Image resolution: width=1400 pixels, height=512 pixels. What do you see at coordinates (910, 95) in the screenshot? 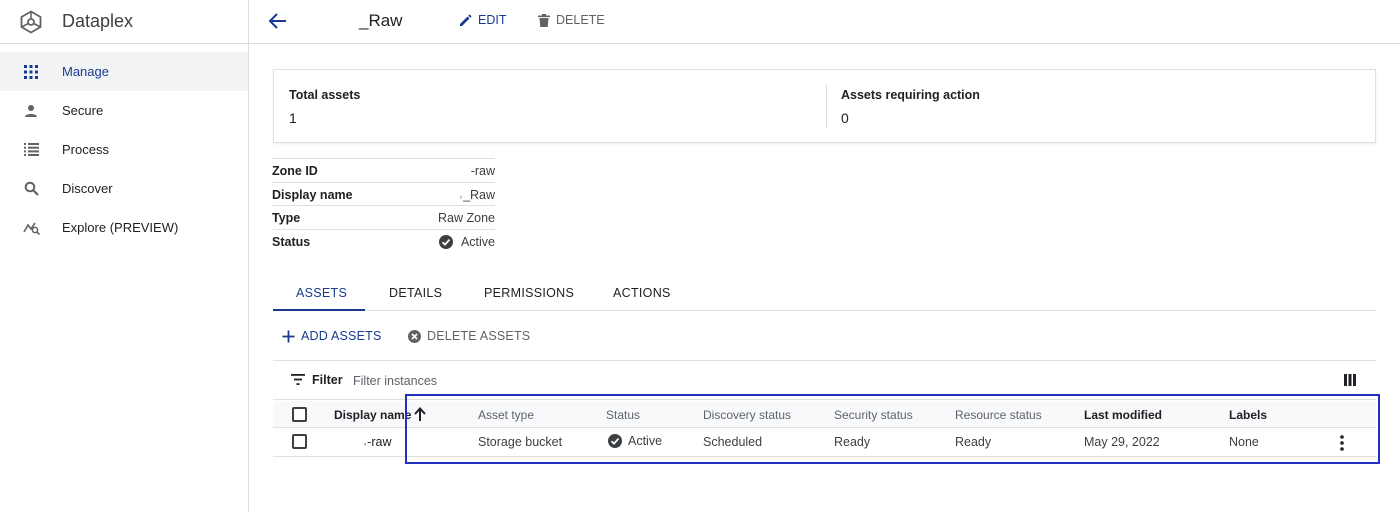
I see `assets-requiring-action-label: Assets requiring action` at bounding box center [910, 95].